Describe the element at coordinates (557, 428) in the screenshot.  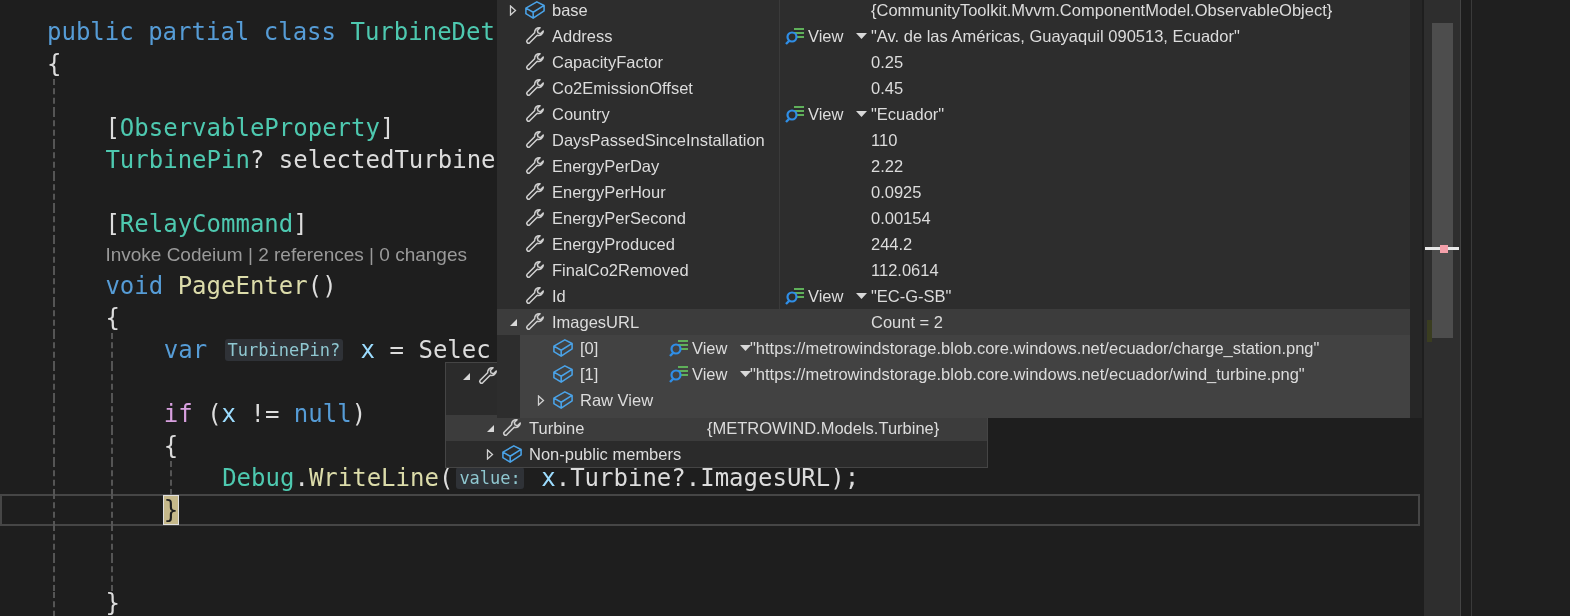
I see `property-name: Turbine` at that location.